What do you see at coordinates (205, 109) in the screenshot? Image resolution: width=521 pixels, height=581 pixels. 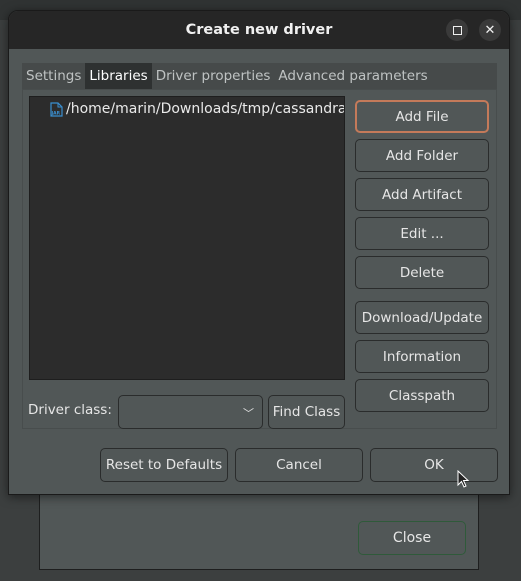 I see `library-file-path: /home/marin/Downloads/tmp/cassandra` at bounding box center [205, 109].